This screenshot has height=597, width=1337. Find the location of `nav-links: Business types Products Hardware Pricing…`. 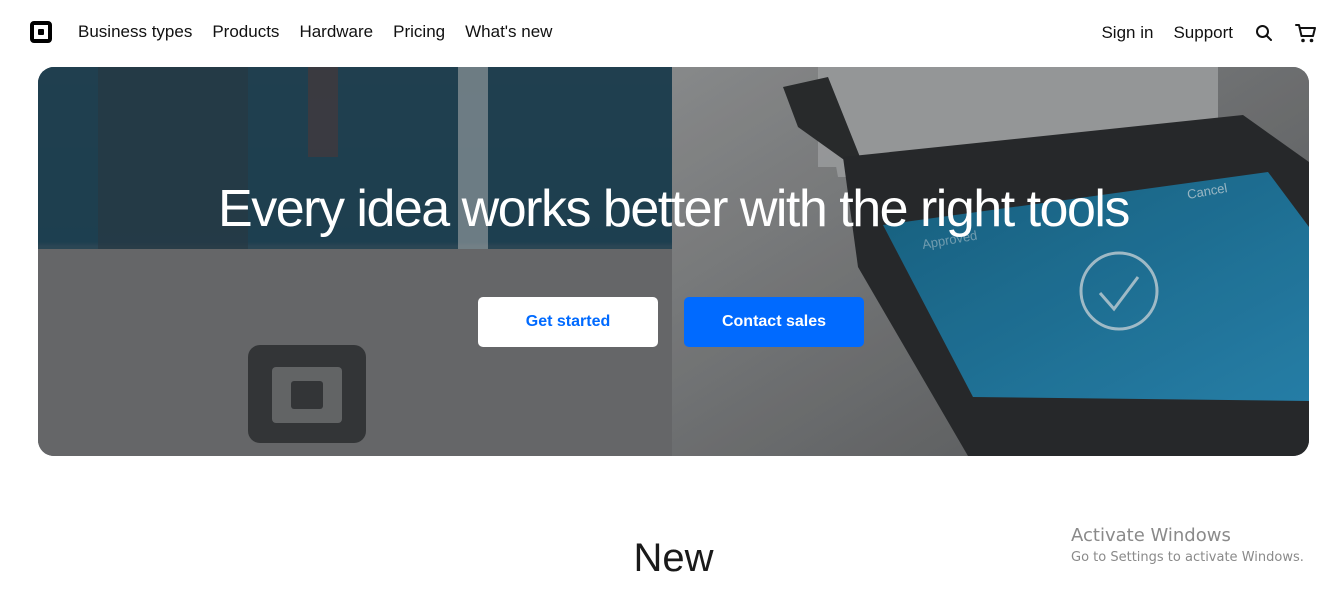

nav-links: Business types Products Hardware Pricing… is located at coordinates (315, 32).